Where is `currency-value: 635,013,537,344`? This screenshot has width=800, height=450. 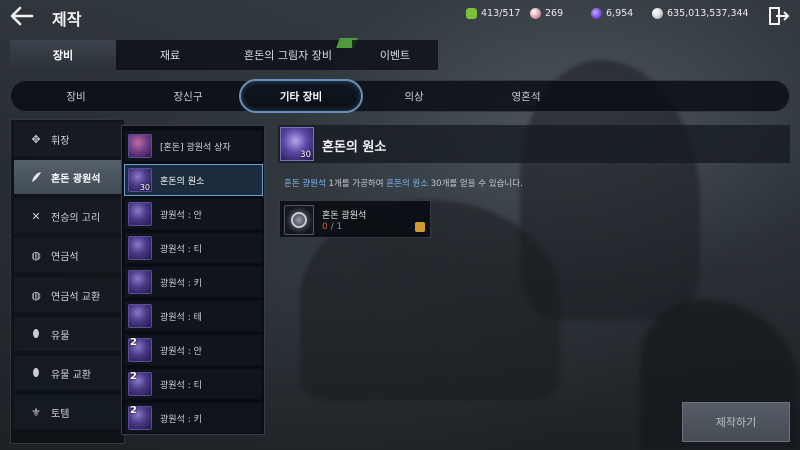
currency-value: 635,013,537,344 is located at coordinates (708, 13).